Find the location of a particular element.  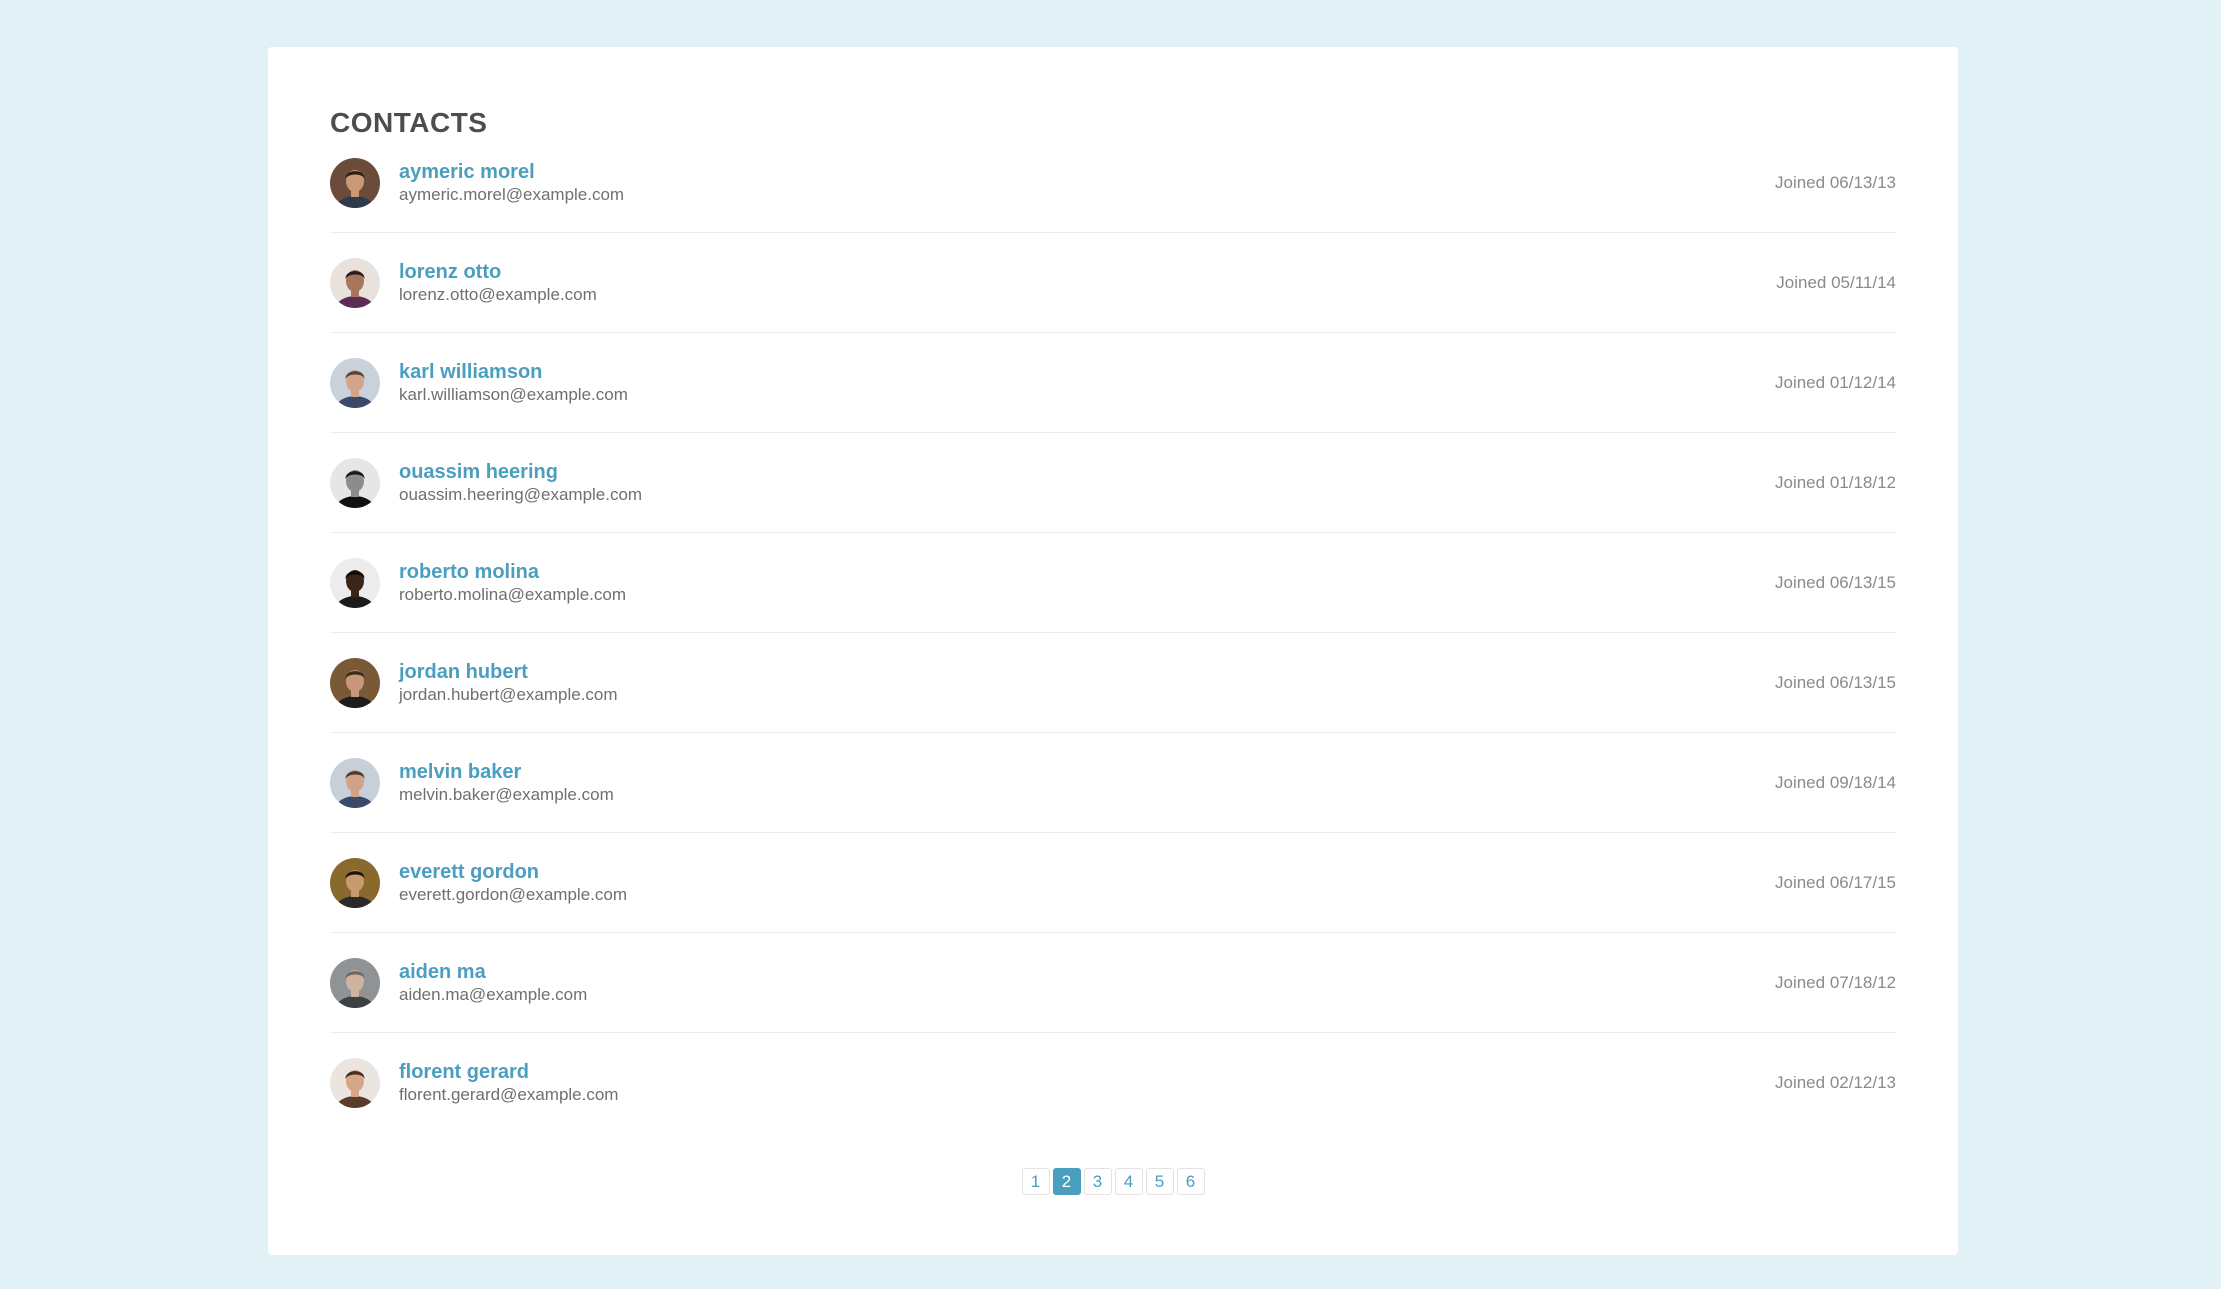

contact-email: aymeric.morel@example.com is located at coordinates (512, 194).